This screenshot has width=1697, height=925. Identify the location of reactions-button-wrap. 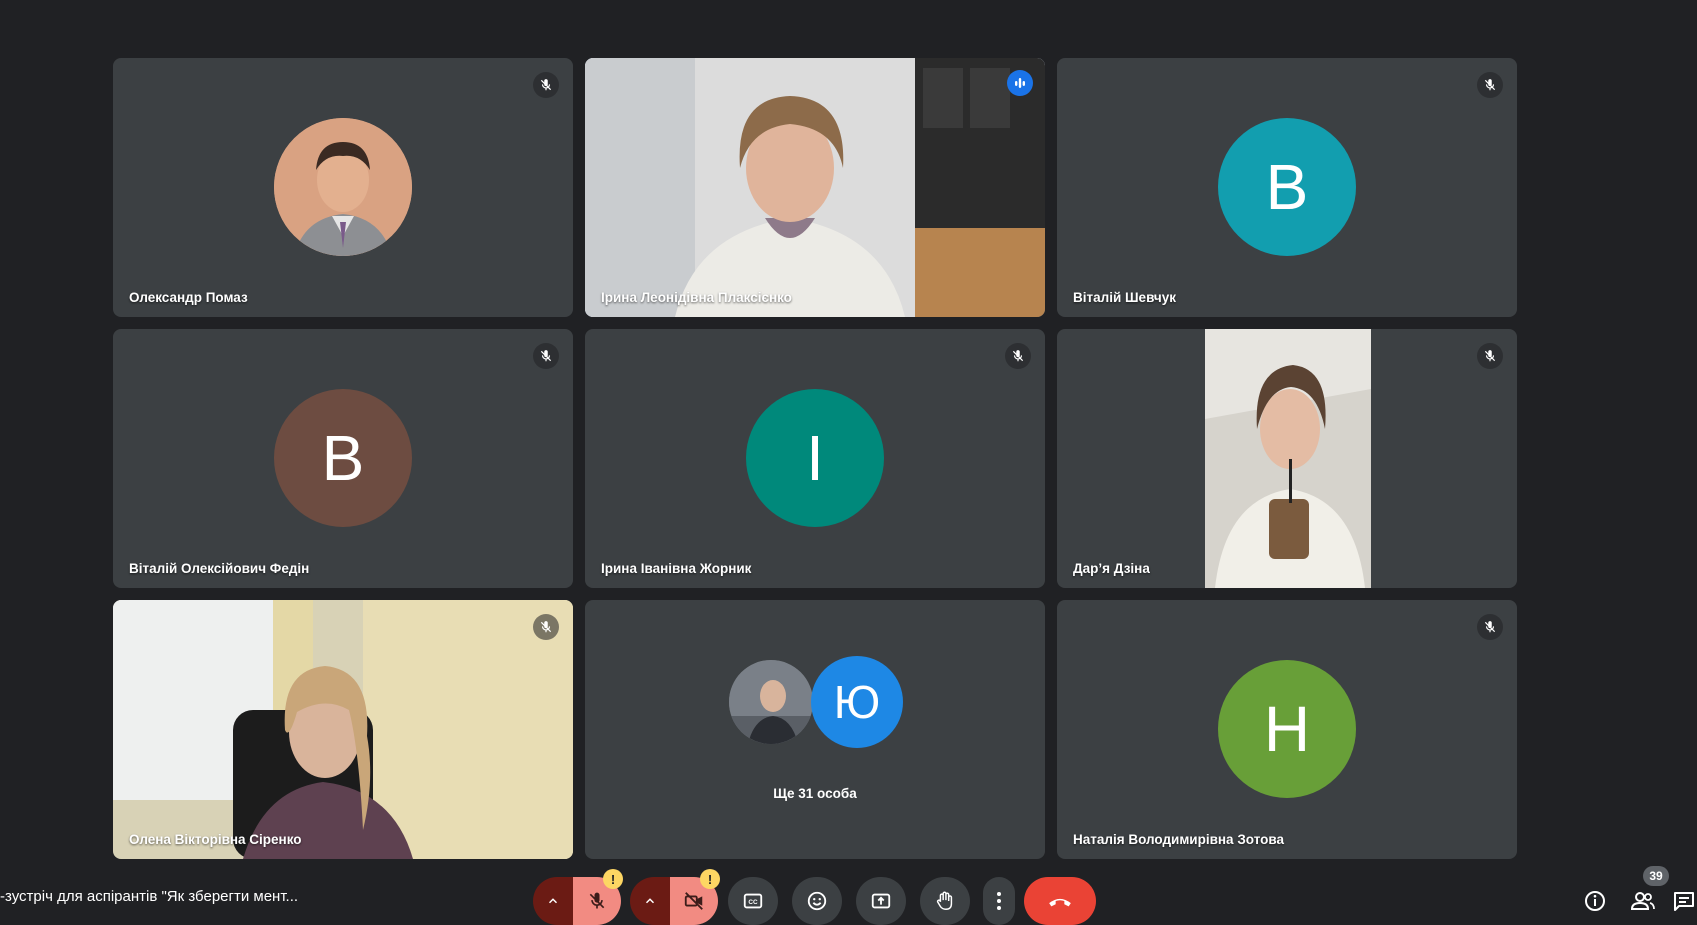
(817, 901).